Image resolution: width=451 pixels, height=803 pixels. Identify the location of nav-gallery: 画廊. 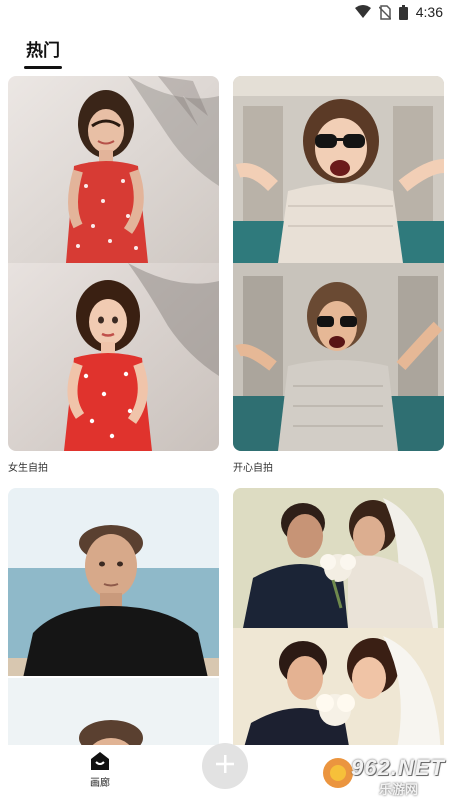
(100, 770).